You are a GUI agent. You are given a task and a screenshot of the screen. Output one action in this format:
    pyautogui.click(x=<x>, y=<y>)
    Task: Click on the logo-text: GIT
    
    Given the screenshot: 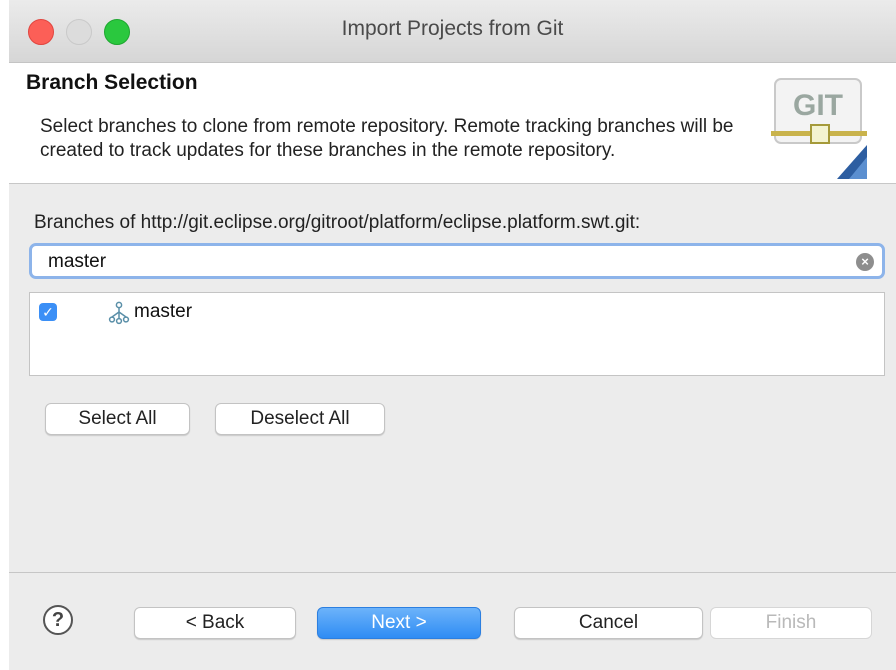 What is the action you would take?
    pyautogui.click(x=818, y=105)
    